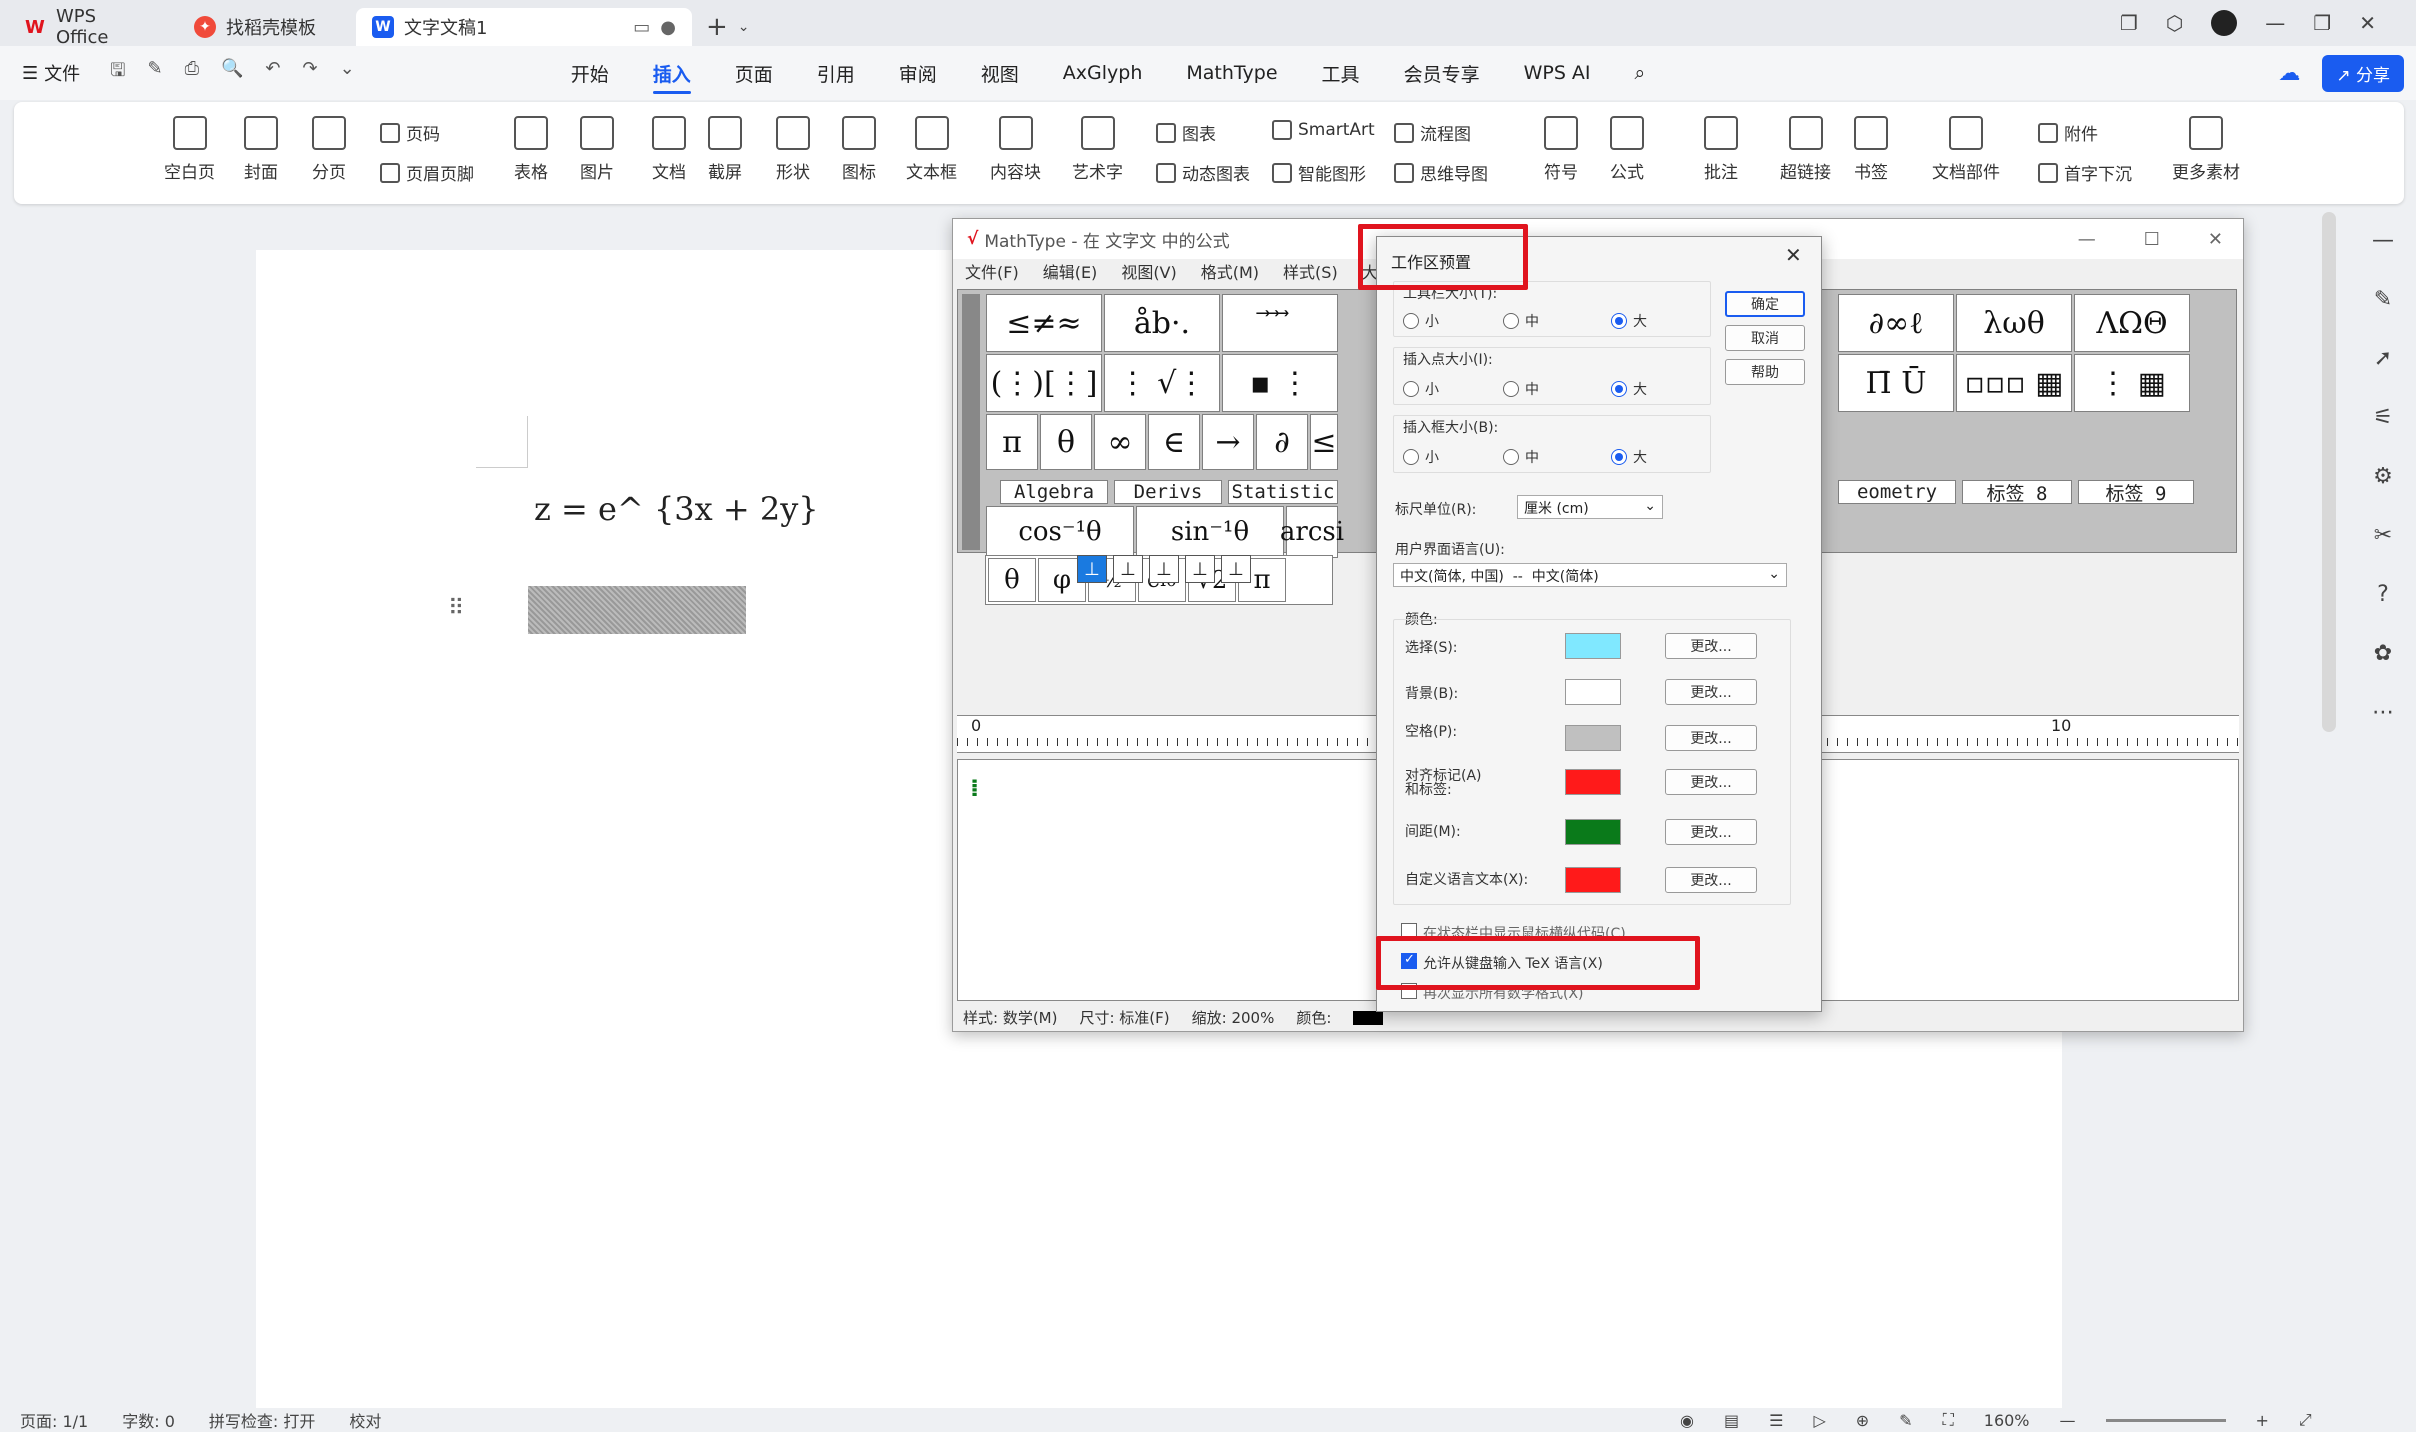 This screenshot has height=1432, width=2416. What do you see at coordinates (676, 509) in the screenshot?
I see `equation-text: z = e^ {3x + 2y}` at bounding box center [676, 509].